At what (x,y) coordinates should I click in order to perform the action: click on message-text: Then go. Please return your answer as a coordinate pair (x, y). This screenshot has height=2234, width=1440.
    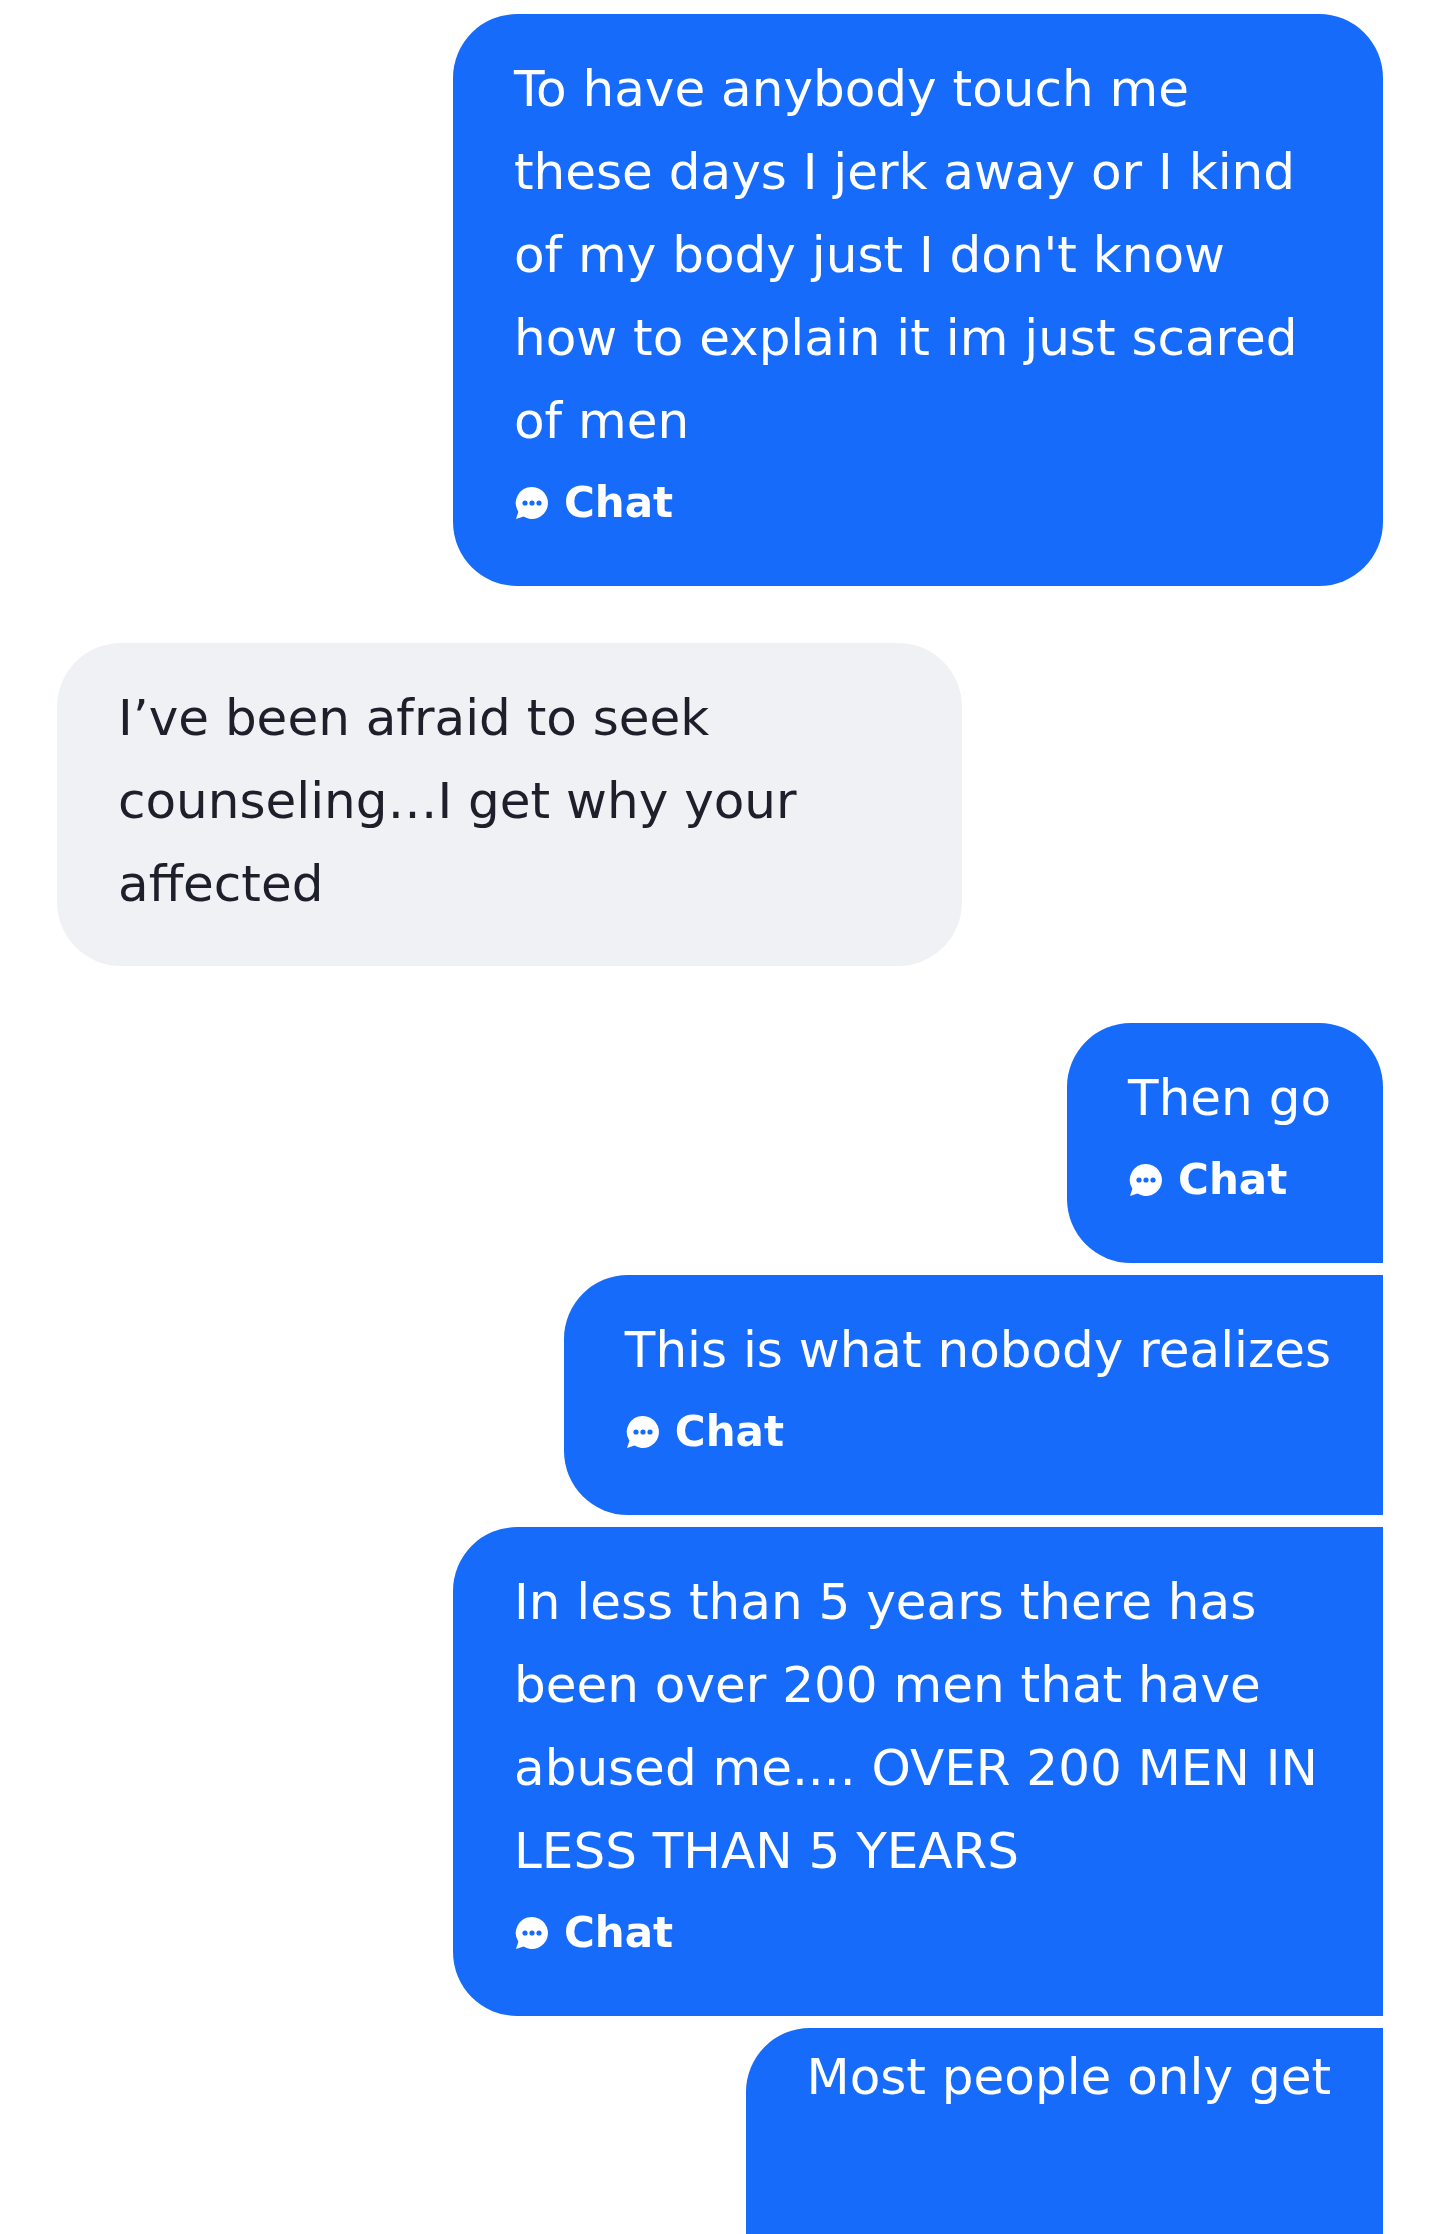
    Looking at the image, I should click on (1229, 1098).